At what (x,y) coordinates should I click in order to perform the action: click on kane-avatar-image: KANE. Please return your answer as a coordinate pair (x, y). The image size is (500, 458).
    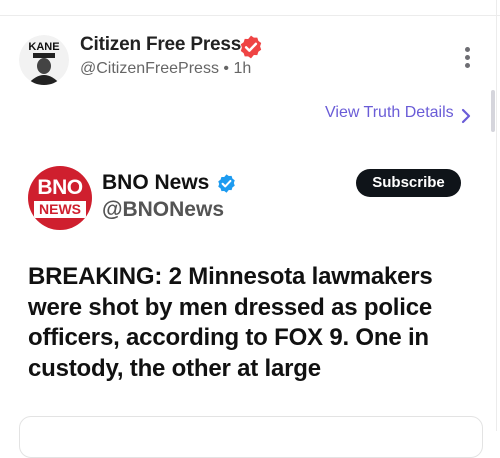
    Looking at the image, I should click on (44, 60).